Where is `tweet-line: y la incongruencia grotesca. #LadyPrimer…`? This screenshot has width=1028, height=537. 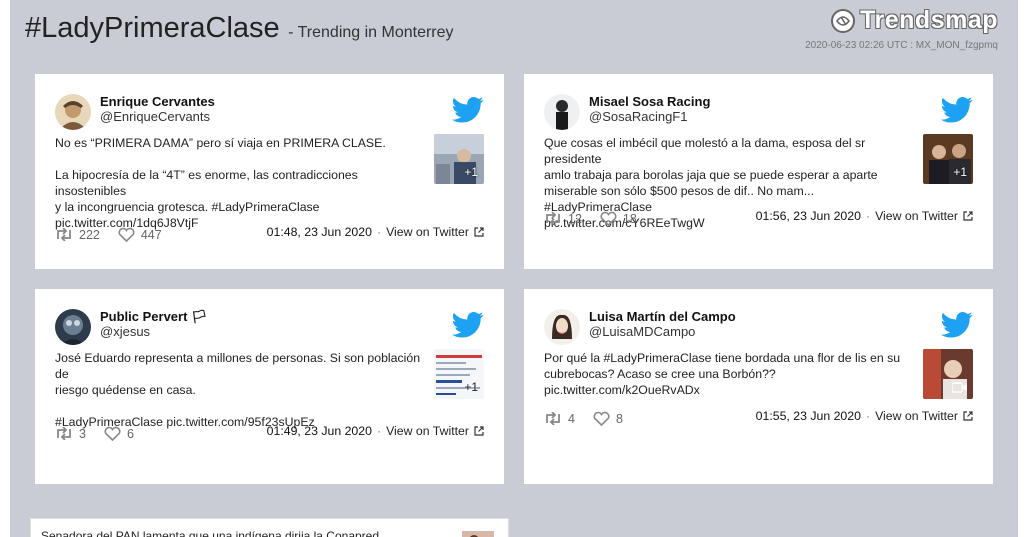 tweet-line: y la incongruencia grotesca. #LadyPrimer… is located at coordinates (187, 207).